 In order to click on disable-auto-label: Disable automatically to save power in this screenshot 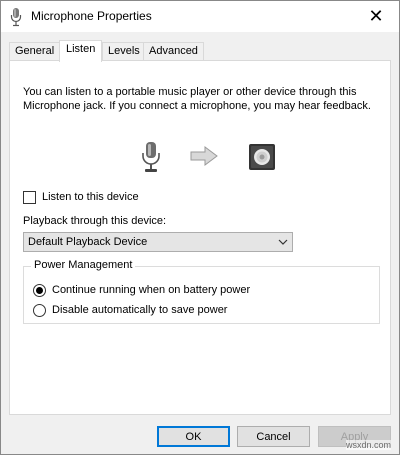, I will do `click(140, 310)`.